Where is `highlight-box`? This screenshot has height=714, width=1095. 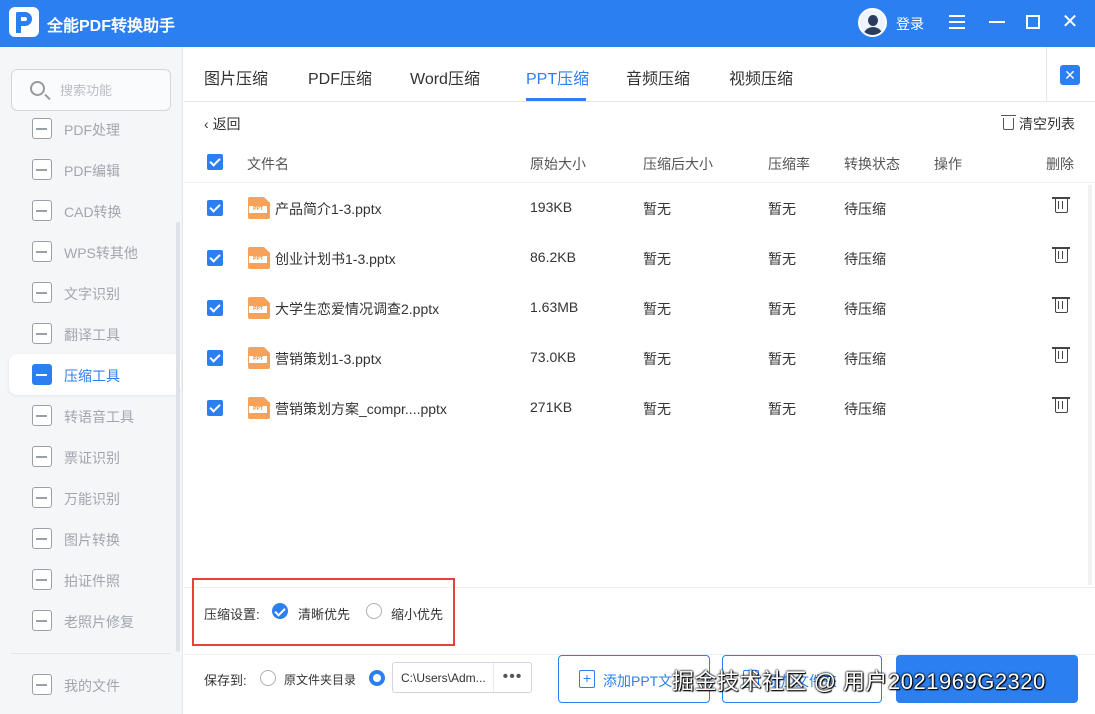 highlight-box is located at coordinates (323, 612).